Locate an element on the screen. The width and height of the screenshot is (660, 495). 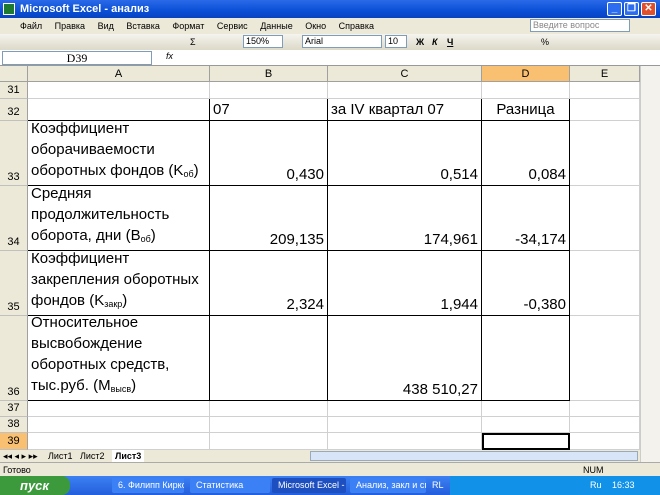
sheet-tabs: ◂◂ ◂ ▸ ▸▸ Лист1 Лист2 Лист3 is located at coordinates (320, 456).